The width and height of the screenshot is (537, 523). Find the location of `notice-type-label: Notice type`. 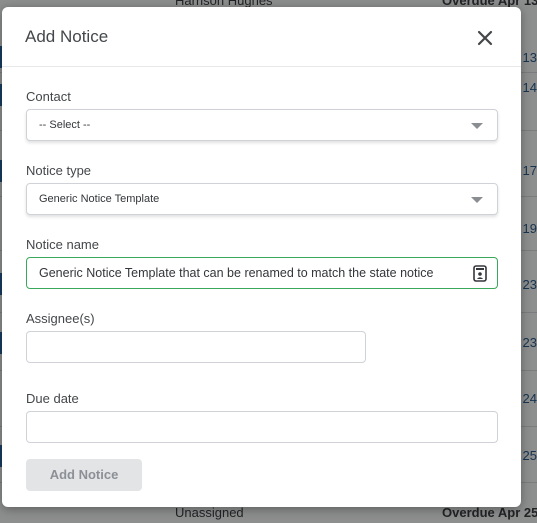

notice-type-label: Notice type is located at coordinates (59, 170).